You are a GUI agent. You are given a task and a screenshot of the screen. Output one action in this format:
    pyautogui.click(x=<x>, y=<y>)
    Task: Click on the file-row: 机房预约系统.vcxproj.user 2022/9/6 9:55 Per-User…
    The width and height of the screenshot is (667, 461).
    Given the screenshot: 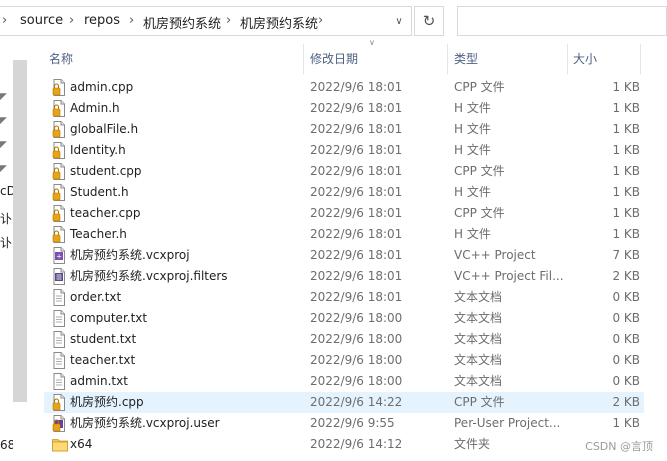 What is the action you would take?
    pyautogui.click(x=344, y=423)
    